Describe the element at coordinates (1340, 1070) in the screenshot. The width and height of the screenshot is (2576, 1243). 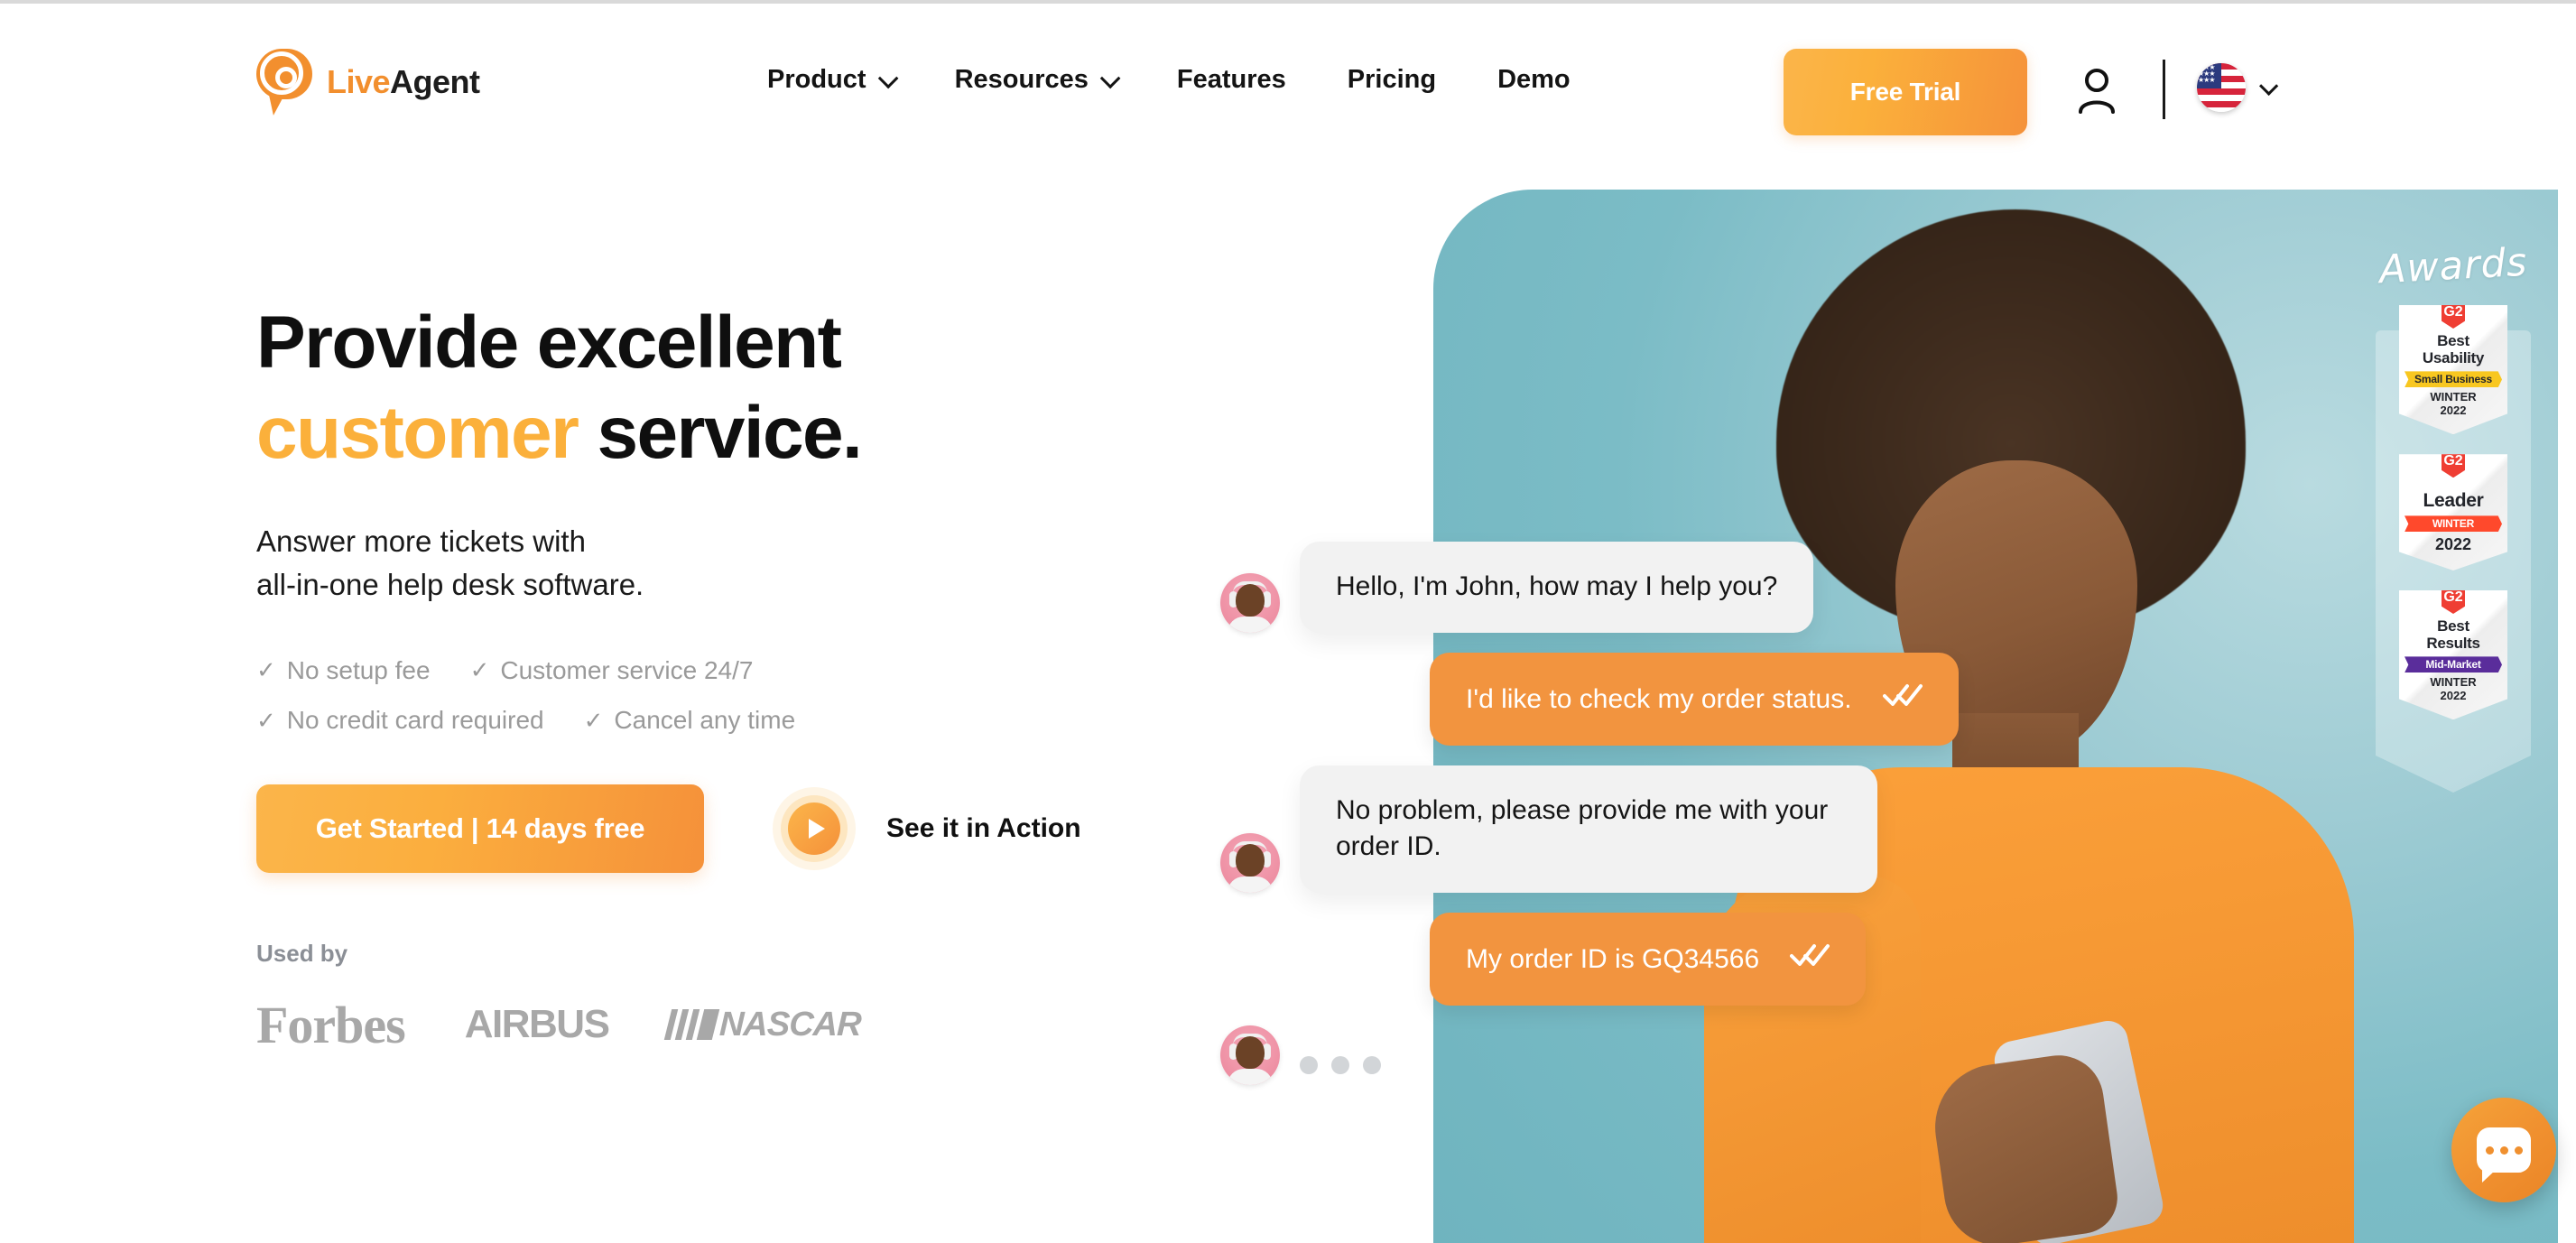
I see `typing-indicator` at that location.